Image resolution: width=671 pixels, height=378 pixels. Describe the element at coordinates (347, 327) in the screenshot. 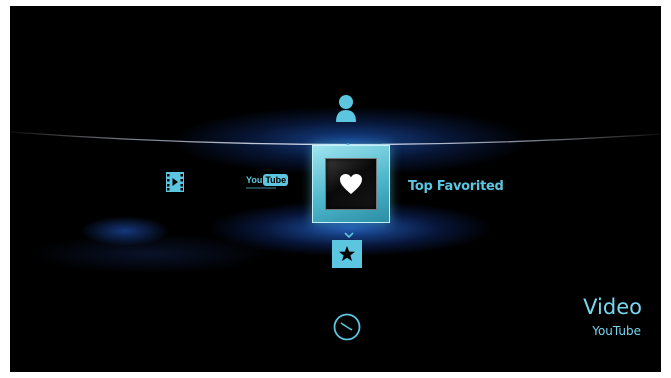

I see `history-clock-icon` at that location.